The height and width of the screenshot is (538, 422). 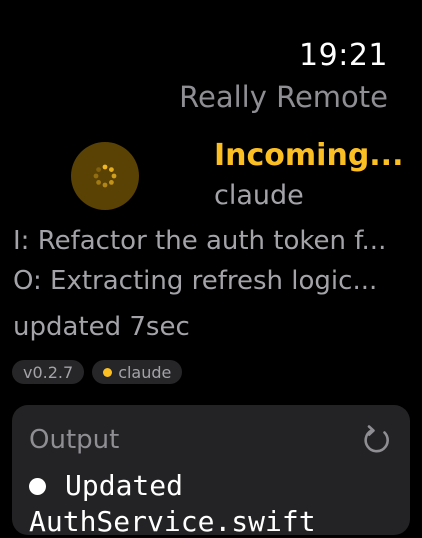 What do you see at coordinates (172, 521) in the screenshot?
I see `output-line: AuthService.swift` at bounding box center [172, 521].